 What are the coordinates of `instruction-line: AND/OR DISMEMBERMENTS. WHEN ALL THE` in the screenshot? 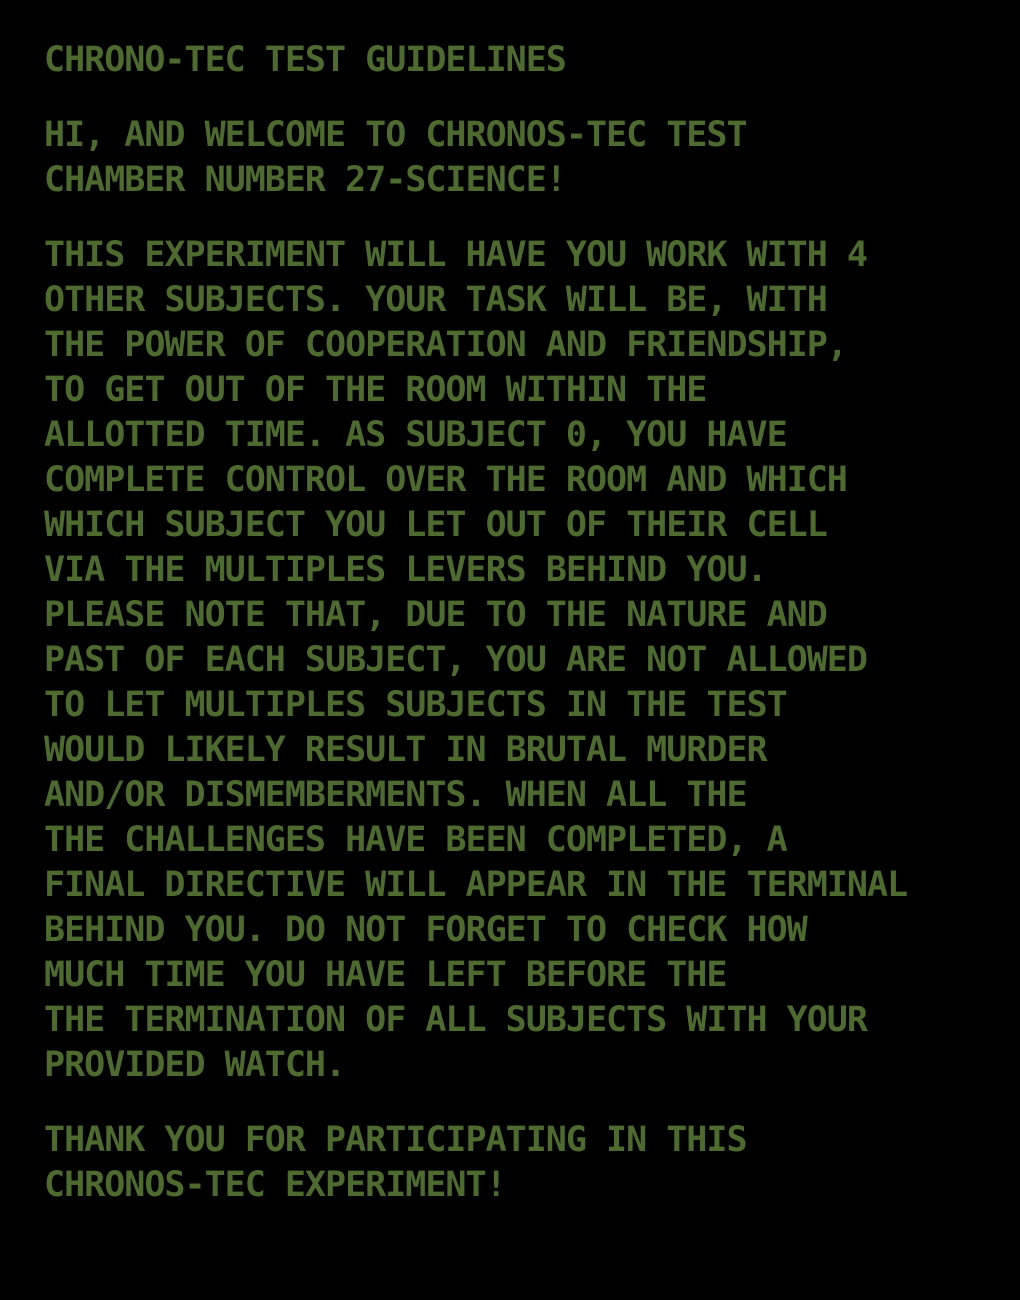 It's located at (396, 795).